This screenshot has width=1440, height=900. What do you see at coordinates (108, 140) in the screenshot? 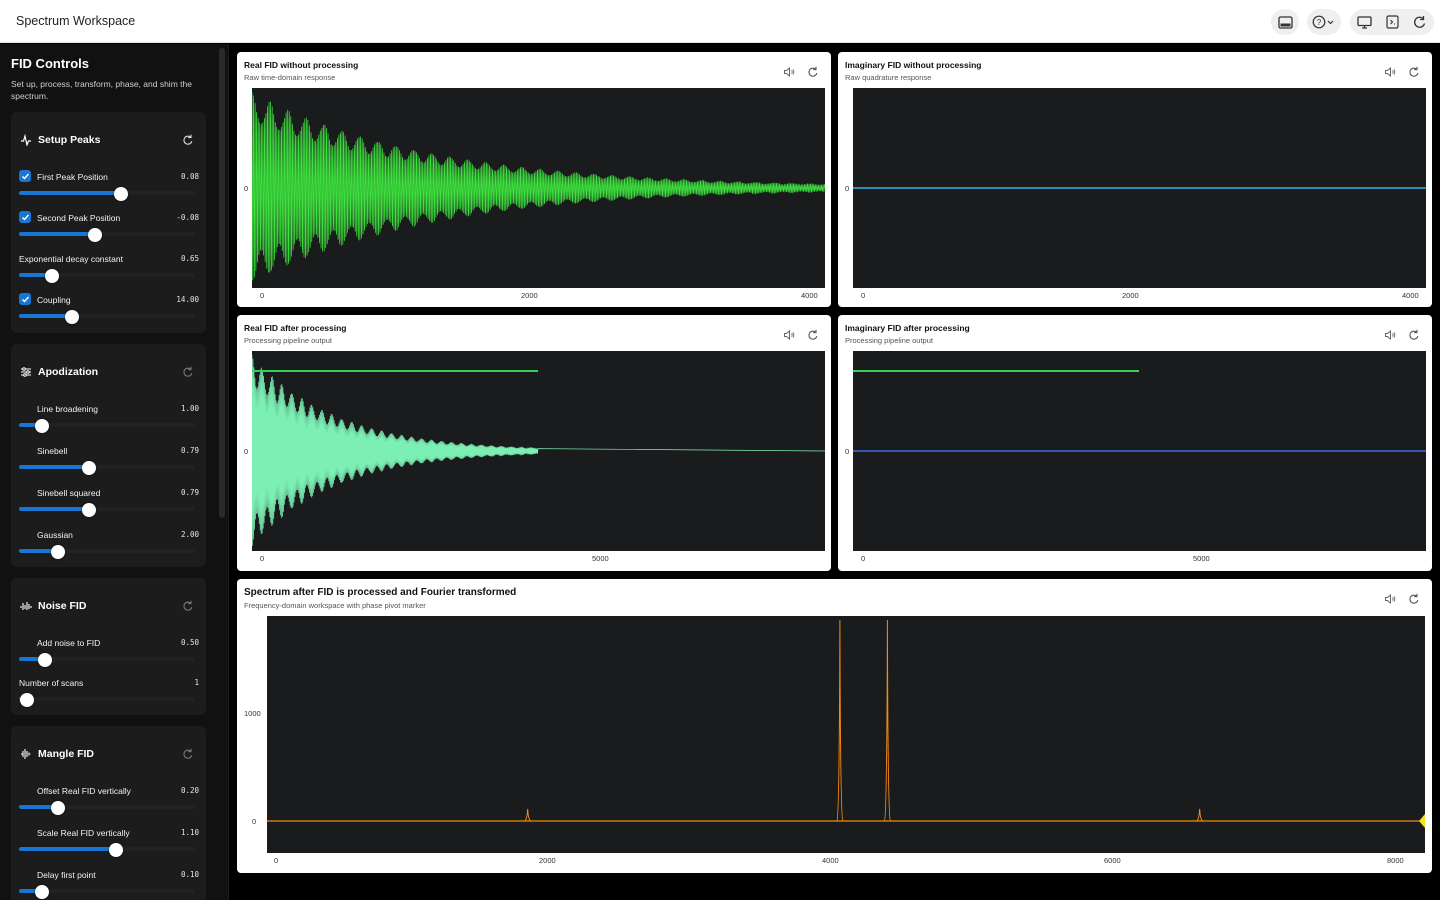
I see `setup-peaks-header: Setup Peaks` at bounding box center [108, 140].